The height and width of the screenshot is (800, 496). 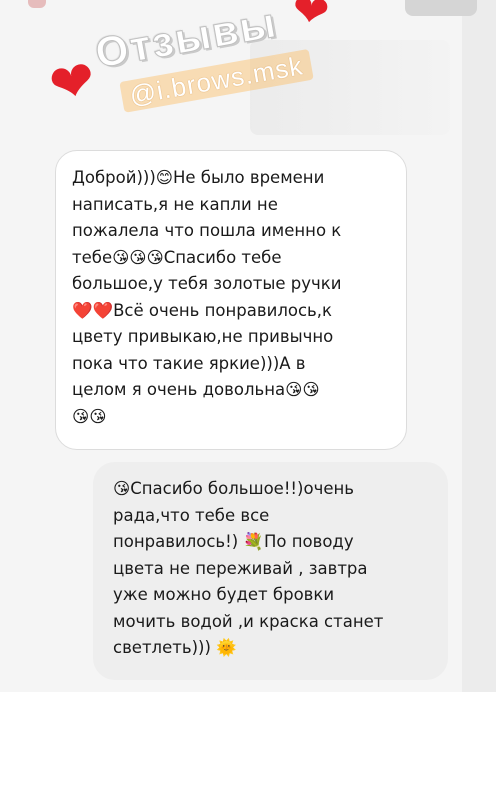 I want to click on heart-sticker-top: ❤, so click(x=310, y=20).